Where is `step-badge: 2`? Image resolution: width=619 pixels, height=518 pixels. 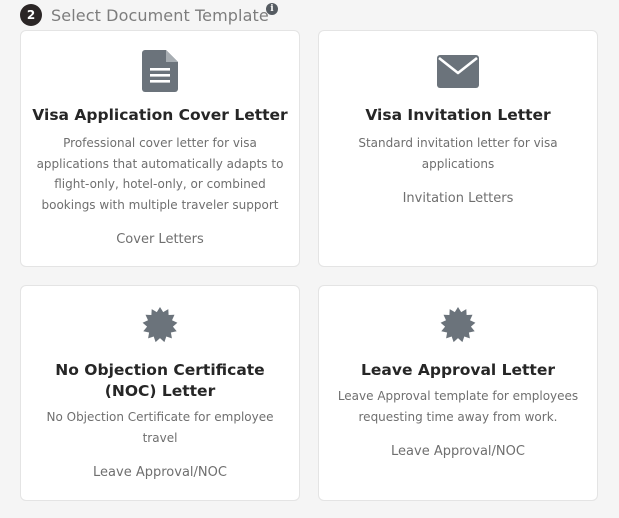
step-badge: 2 is located at coordinates (31, 15).